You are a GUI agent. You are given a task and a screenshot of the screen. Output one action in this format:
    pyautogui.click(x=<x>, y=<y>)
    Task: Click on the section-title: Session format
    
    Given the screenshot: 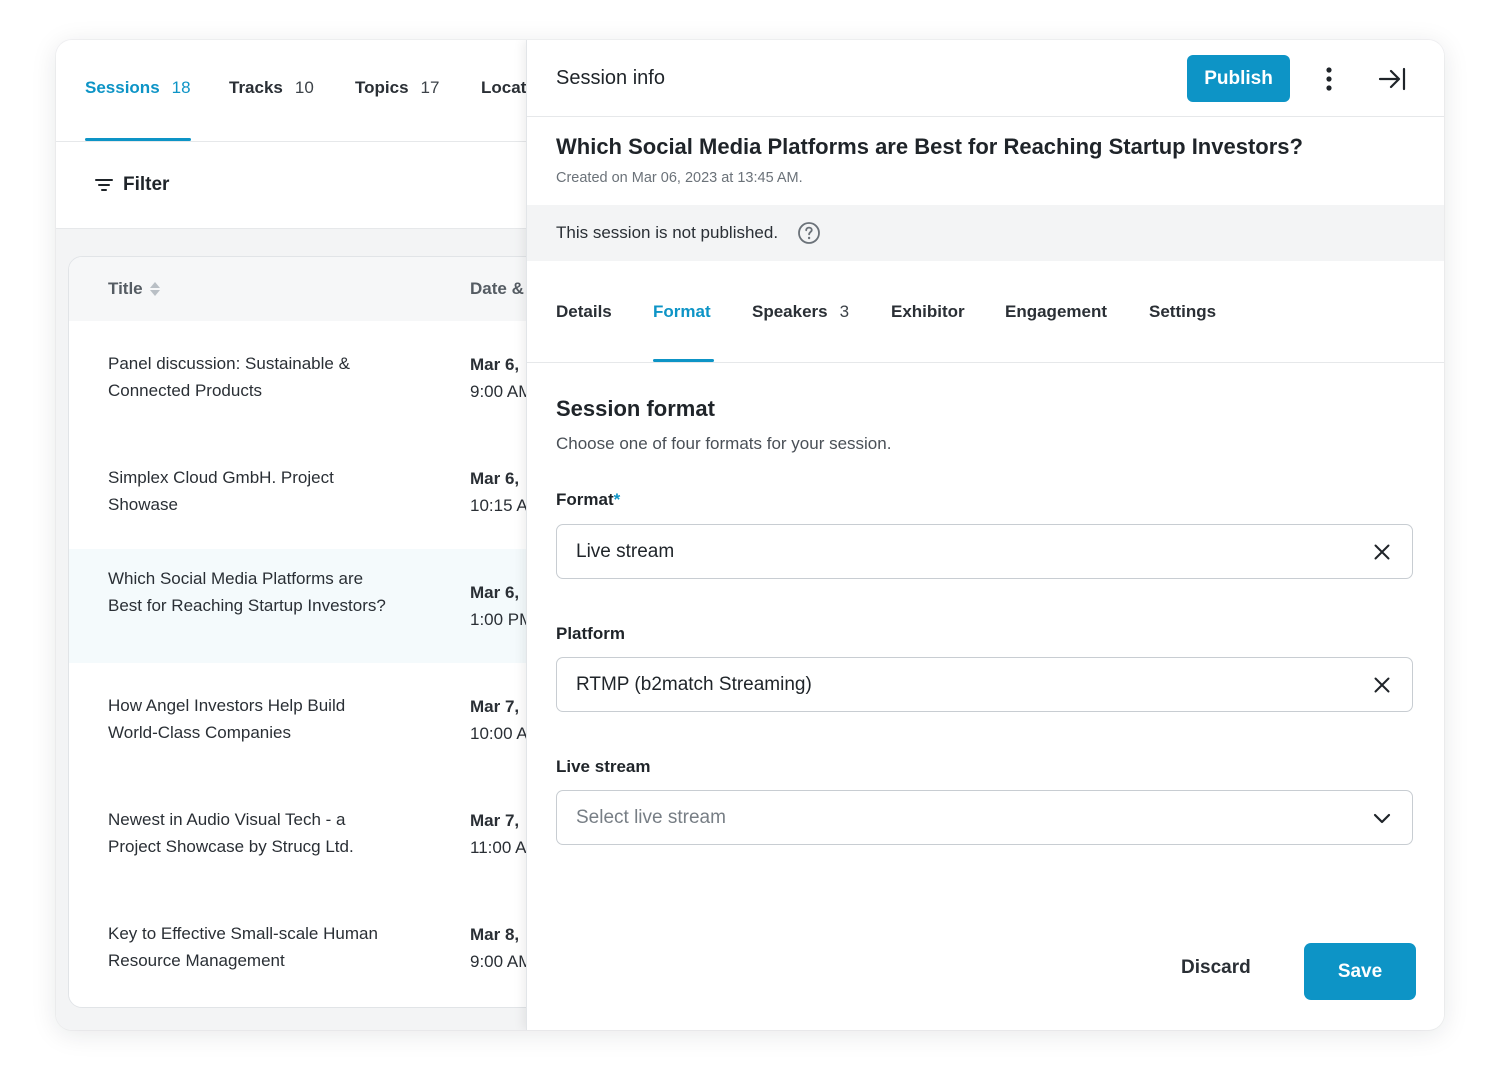 What is the action you would take?
    pyautogui.click(x=635, y=408)
    